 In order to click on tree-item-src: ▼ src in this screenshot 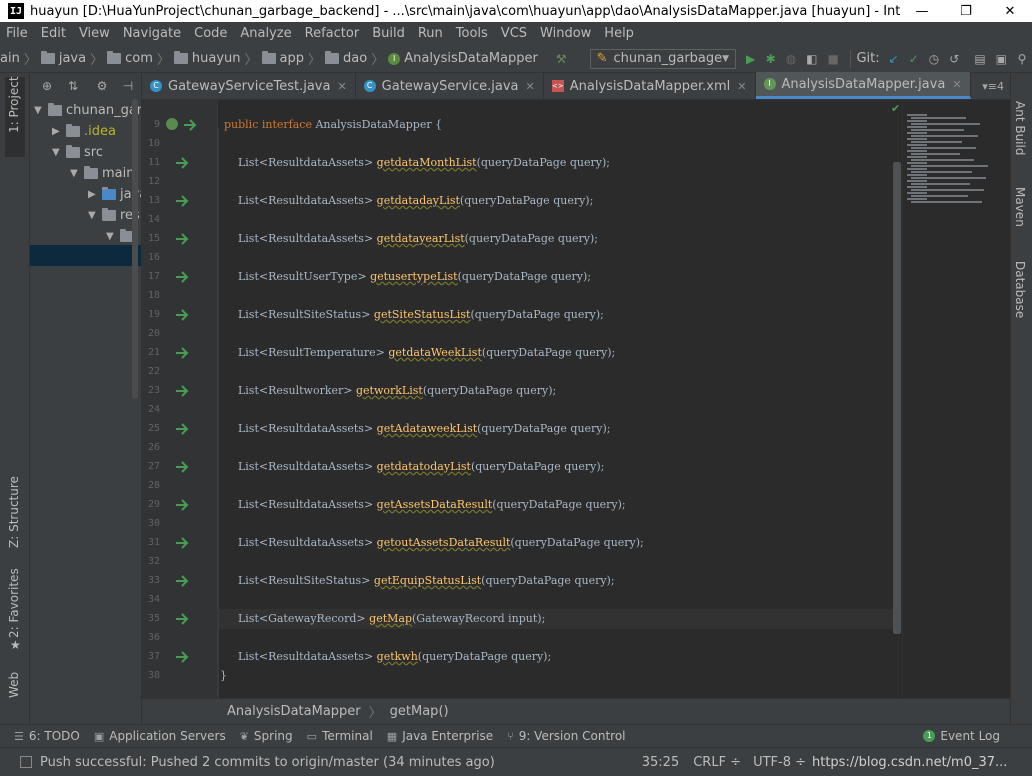, I will do `click(77, 152)`.